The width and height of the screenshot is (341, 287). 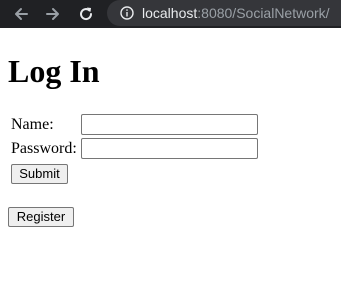 I want to click on forward-button, so click(x=53, y=14).